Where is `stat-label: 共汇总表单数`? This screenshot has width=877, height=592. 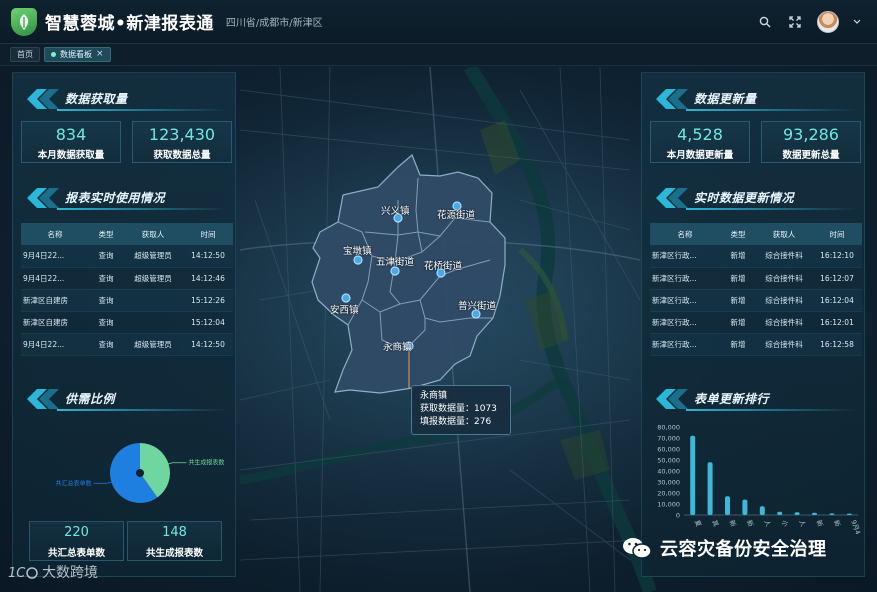 stat-label: 共汇总表单数 is located at coordinates (76, 553).